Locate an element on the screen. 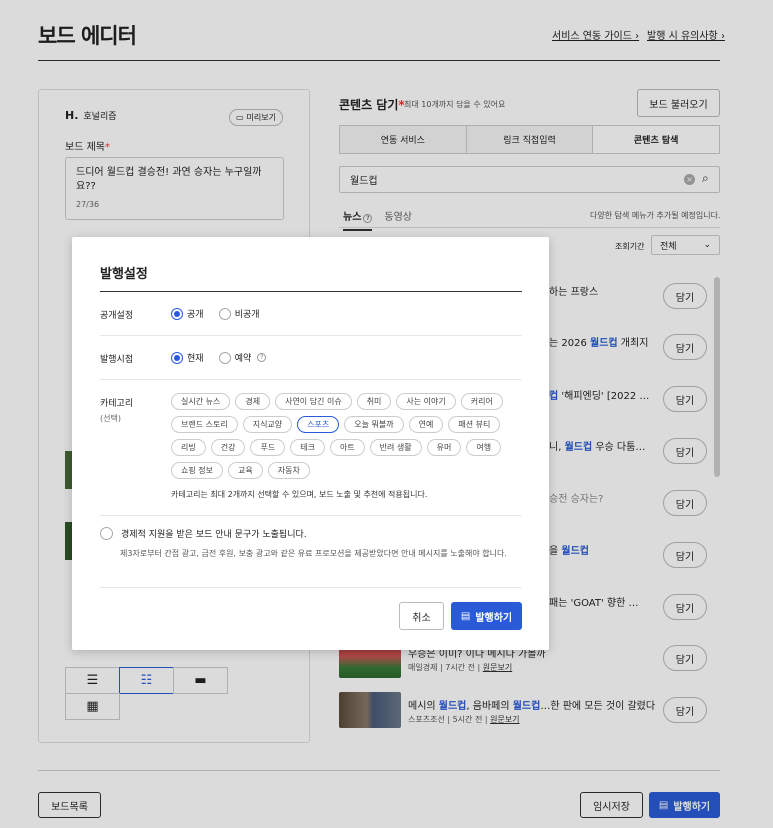 This screenshot has height=828, width=773. category-optional: (선택) is located at coordinates (110, 418).